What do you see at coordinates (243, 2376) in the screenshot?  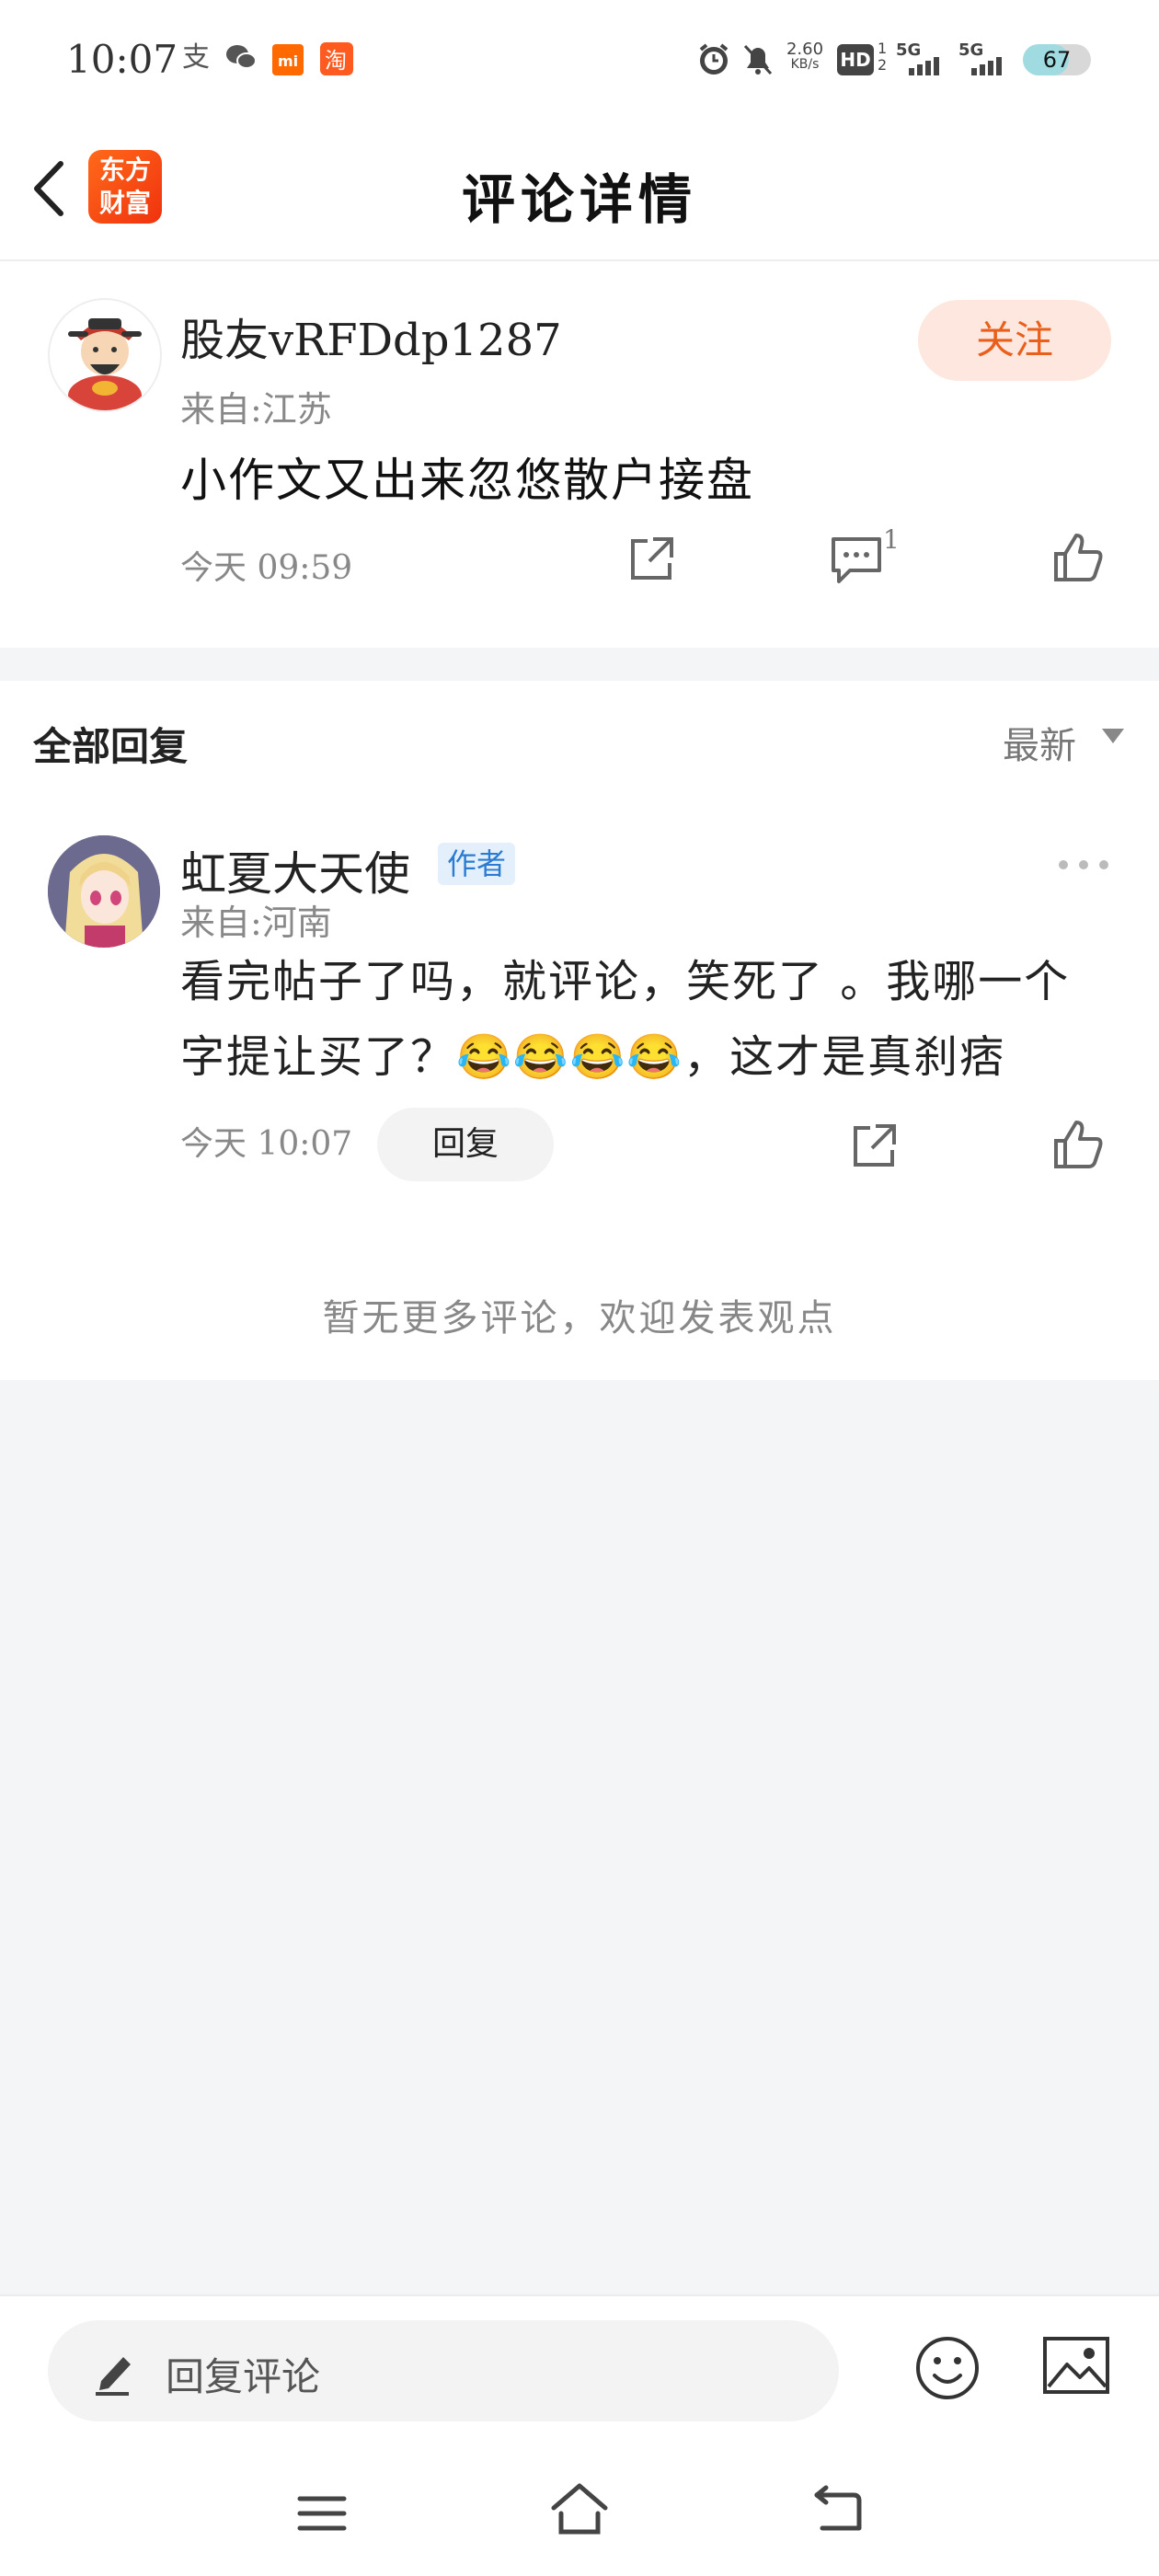 I see `input-placeholder: 回复评论` at bounding box center [243, 2376].